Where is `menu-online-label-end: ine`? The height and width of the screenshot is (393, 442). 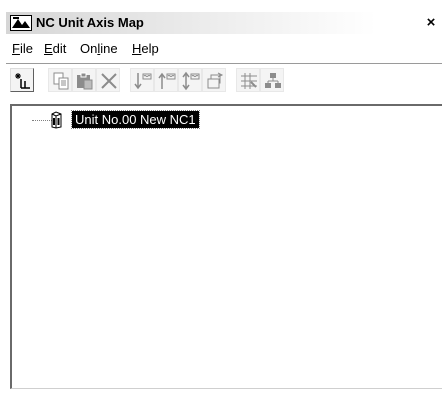 menu-online-label-end: ine is located at coordinates (109, 48).